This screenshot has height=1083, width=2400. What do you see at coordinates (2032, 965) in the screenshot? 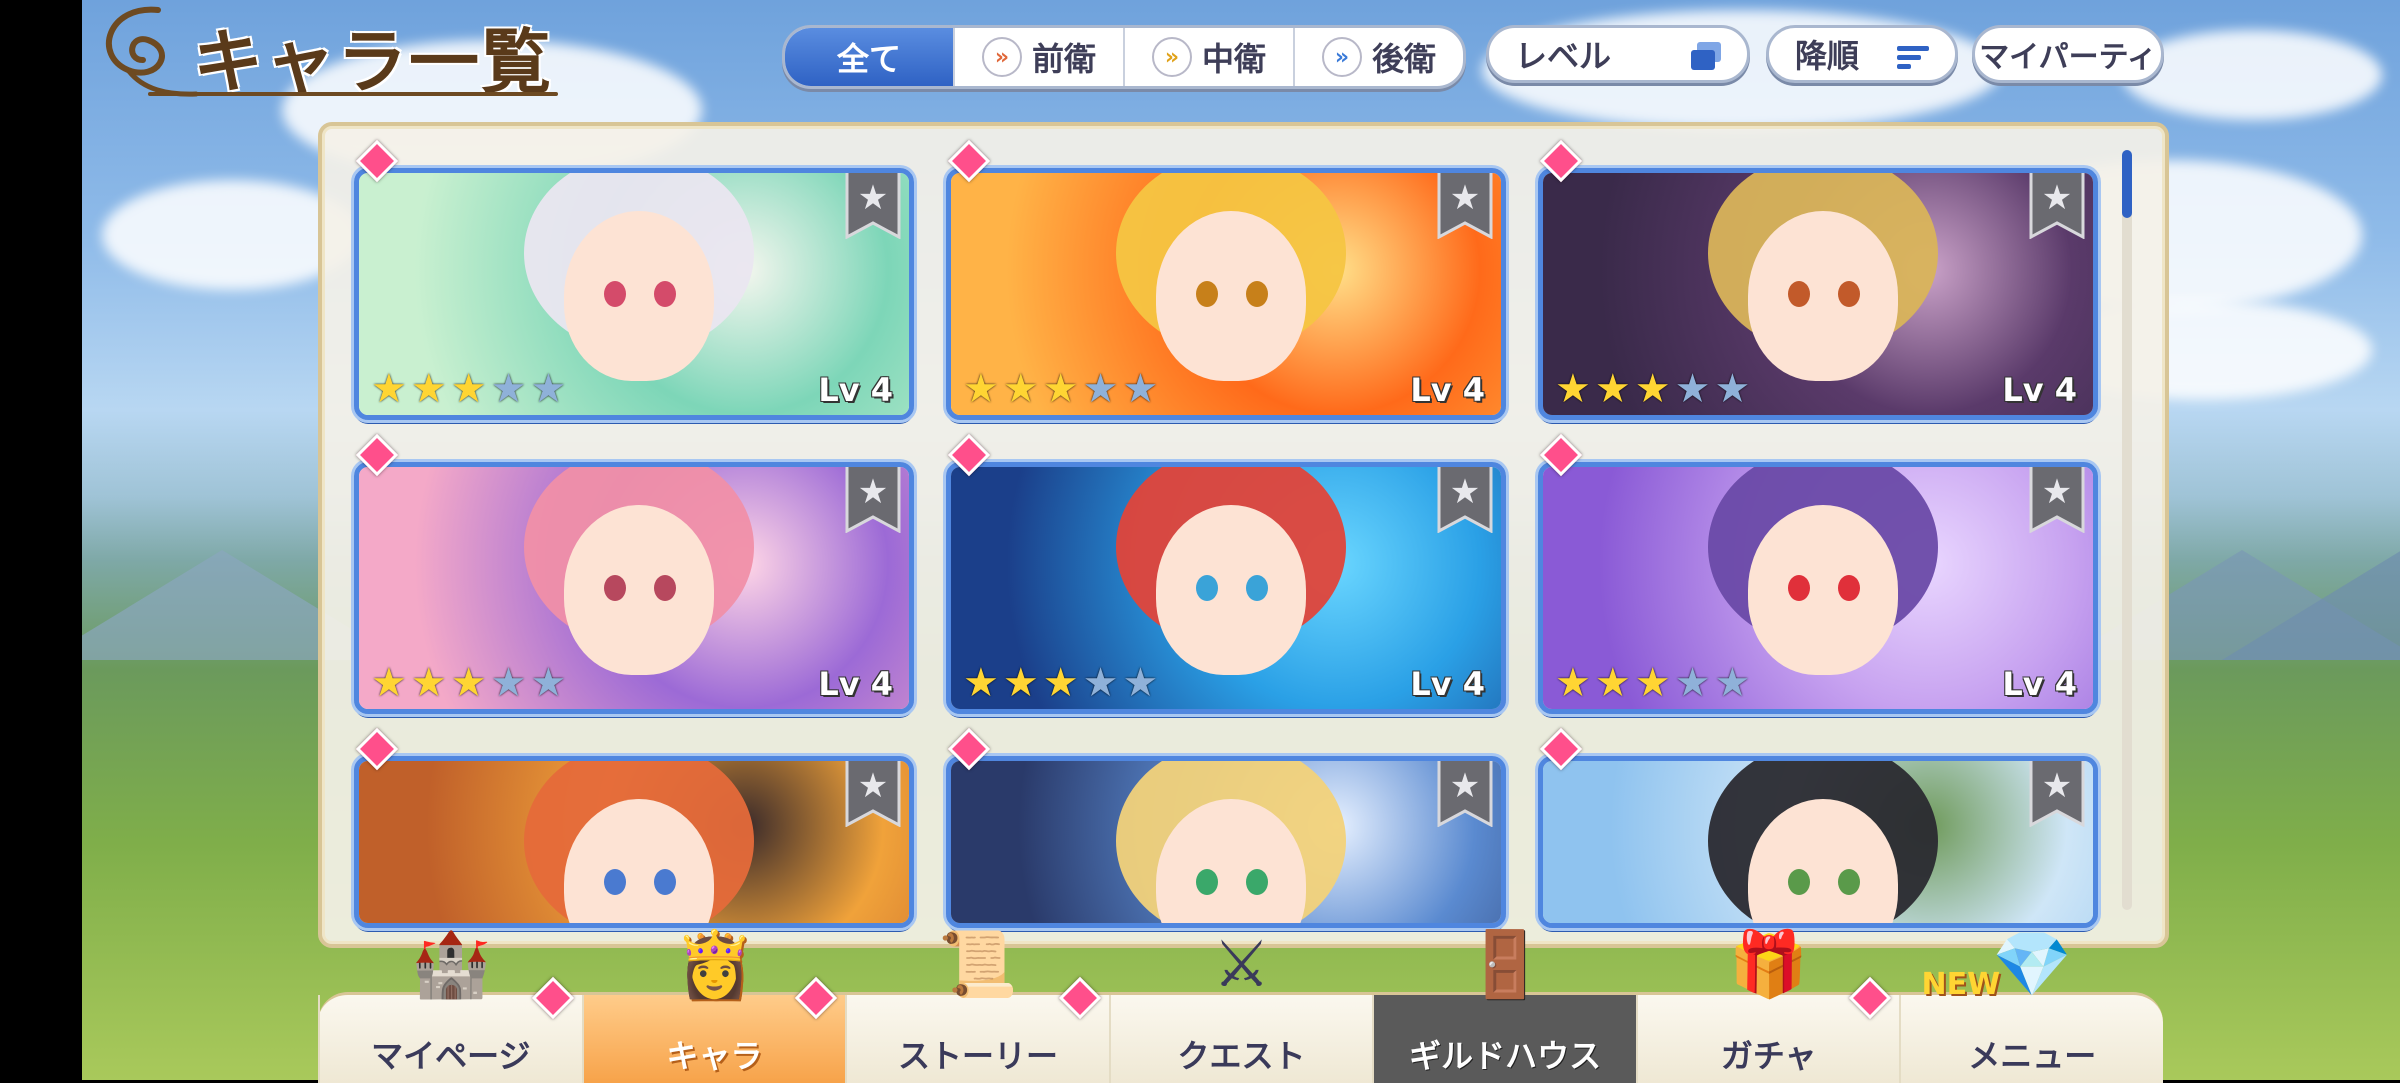
I see `crystal-icon: 💎` at bounding box center [2032, 965].